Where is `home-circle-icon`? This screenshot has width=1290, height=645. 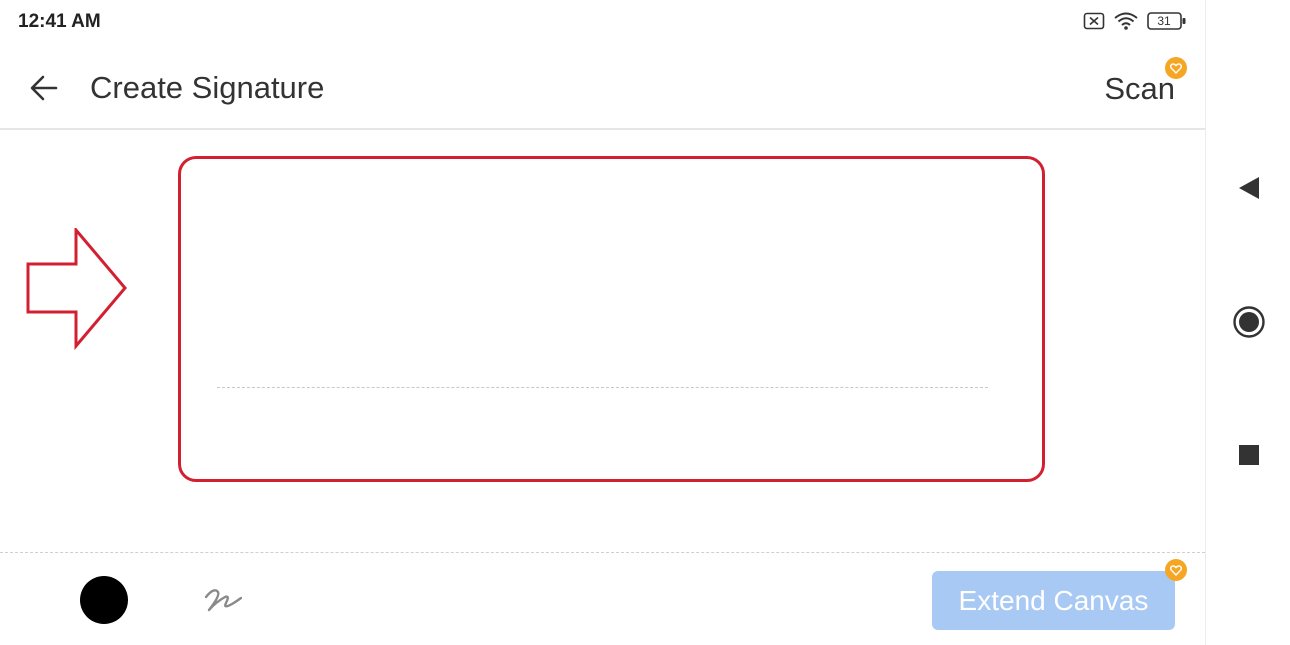
home-circle-icon is located at coordinates (1249, 322).